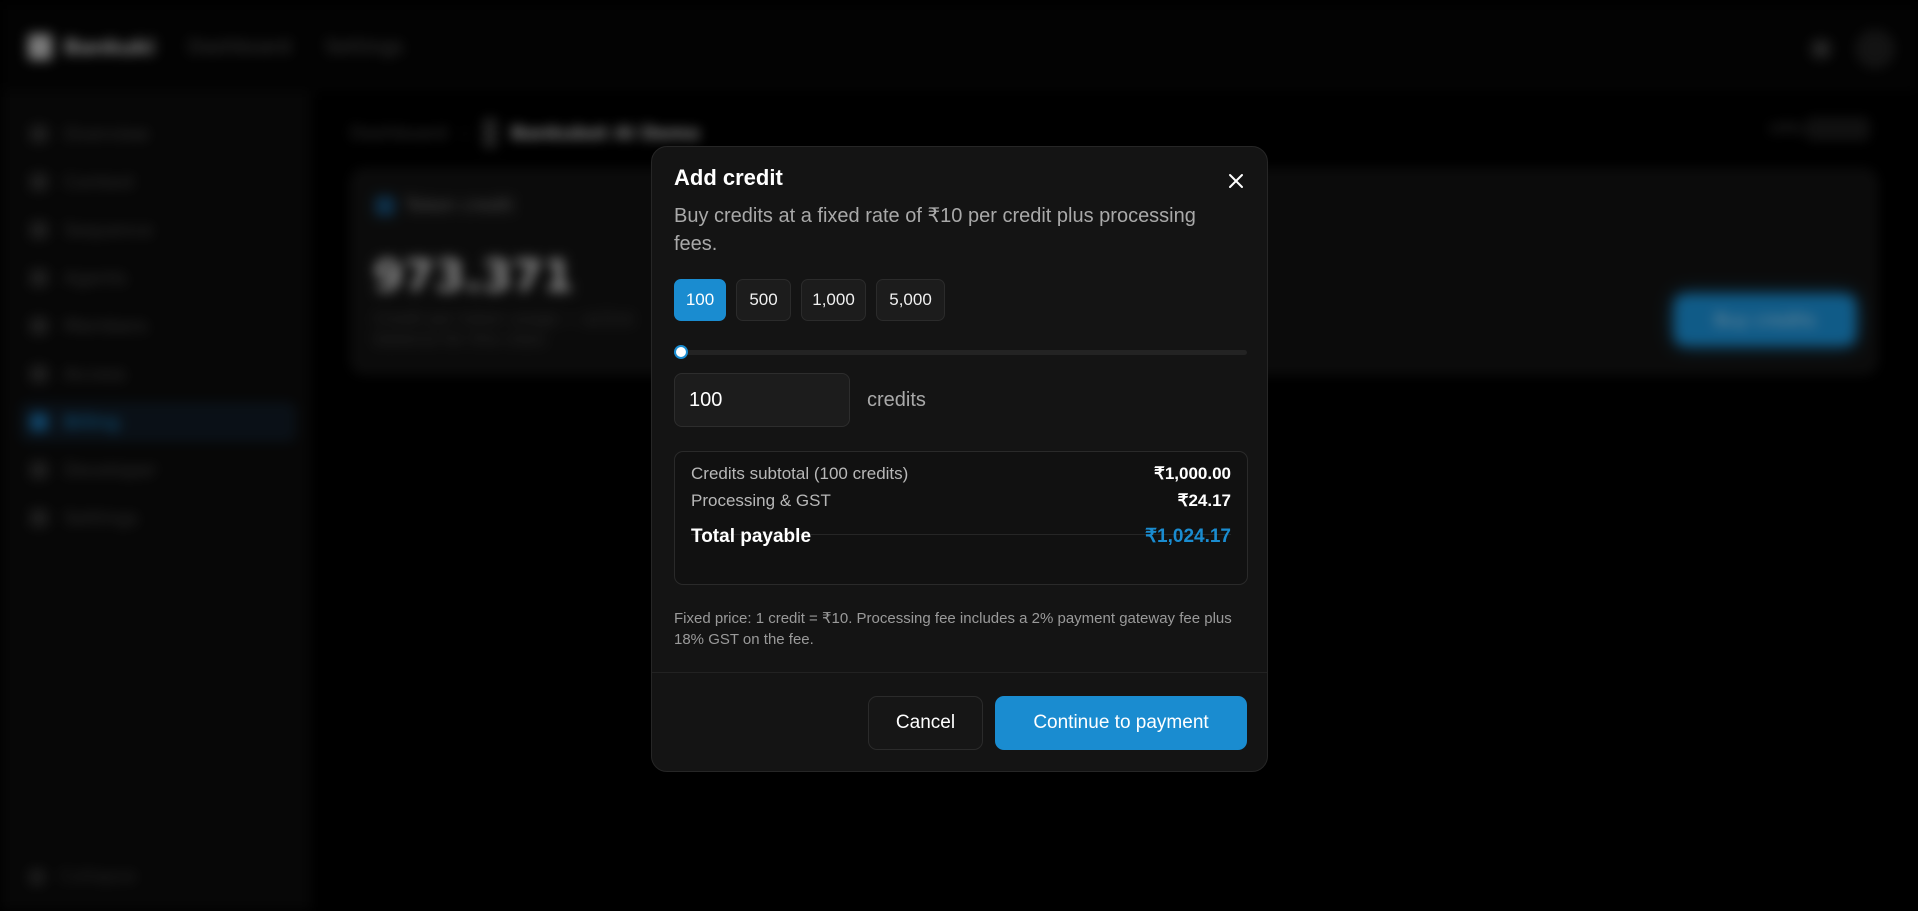 The width and height of the screenshot is (1918, 911). What do you see at coordinates (800, 473) in the screenshot?
I see `subtotal-label: Credits subtotal (100 credits)` at bounding box center [800, 473].